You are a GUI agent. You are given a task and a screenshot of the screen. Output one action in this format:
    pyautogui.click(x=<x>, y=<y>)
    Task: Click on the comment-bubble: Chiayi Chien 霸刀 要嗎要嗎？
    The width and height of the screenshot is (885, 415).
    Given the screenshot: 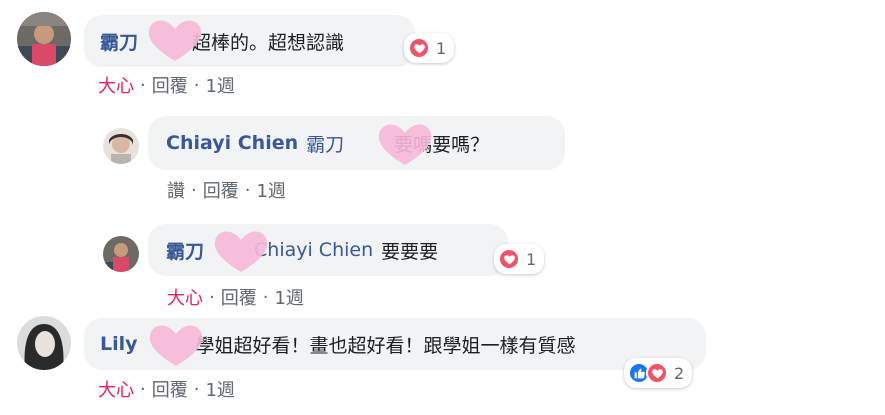 What is the action you would take?
    pyautogui.click(x=356, y=143)
    